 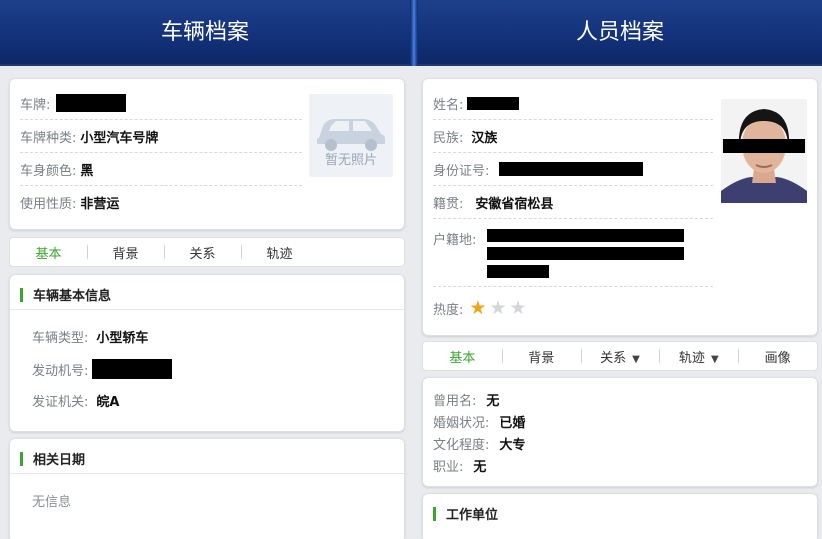 I want to click on heat-row: 热度: ★ ★ ★, so click(x=480, y=308).